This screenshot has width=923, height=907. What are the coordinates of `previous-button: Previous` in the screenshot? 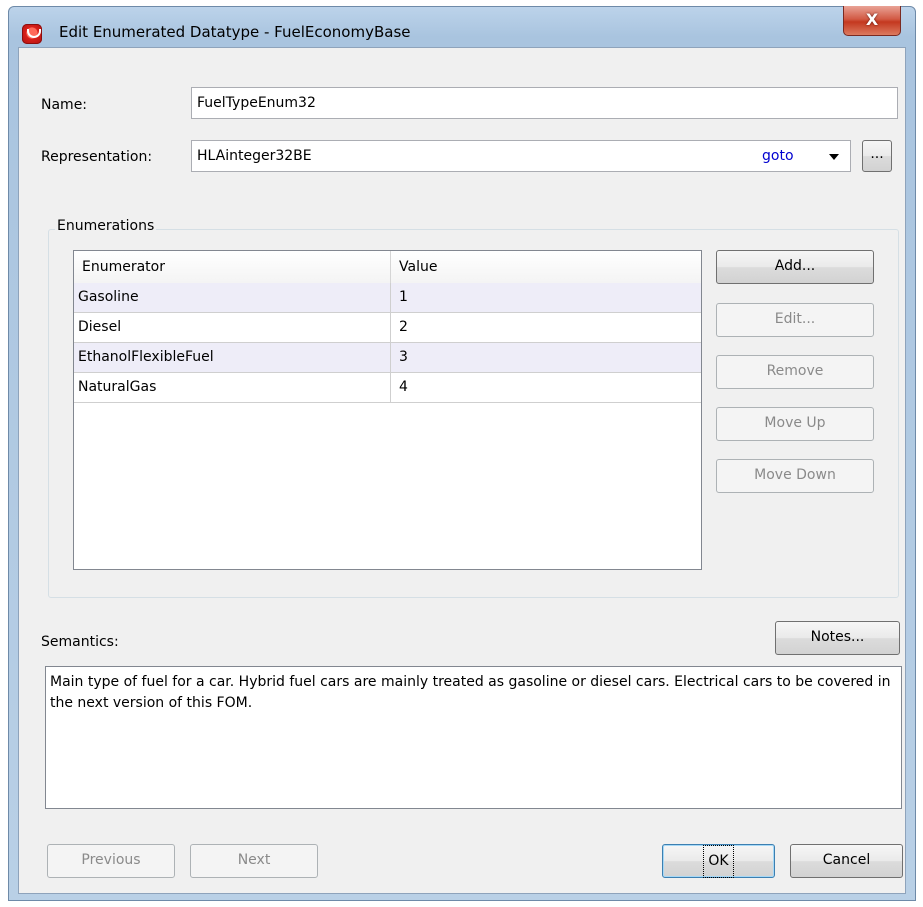 It's located at (111, 861).